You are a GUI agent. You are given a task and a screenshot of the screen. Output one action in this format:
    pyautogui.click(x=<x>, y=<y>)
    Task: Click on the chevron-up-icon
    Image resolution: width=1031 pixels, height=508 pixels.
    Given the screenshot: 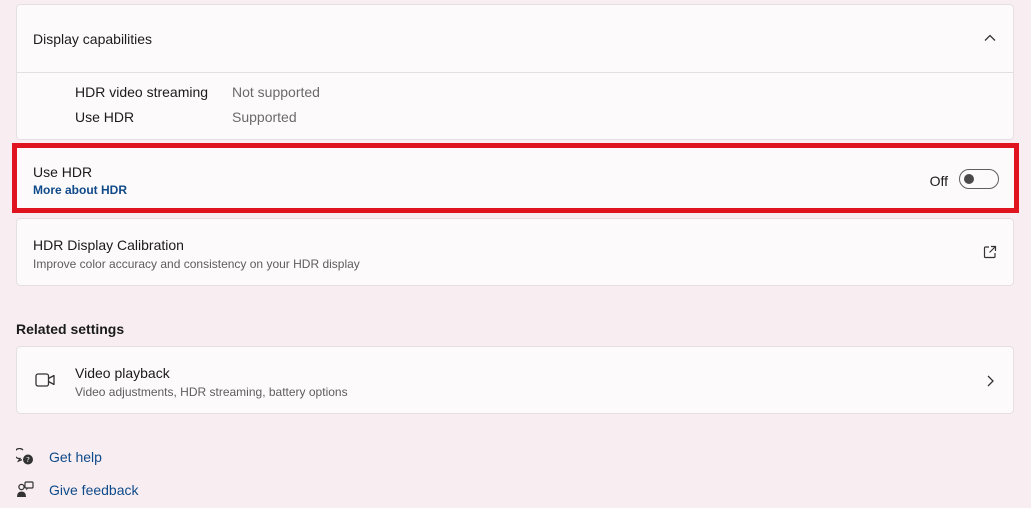 What is the action you would take?
    pyautogui.click(x=990, y=38)
    